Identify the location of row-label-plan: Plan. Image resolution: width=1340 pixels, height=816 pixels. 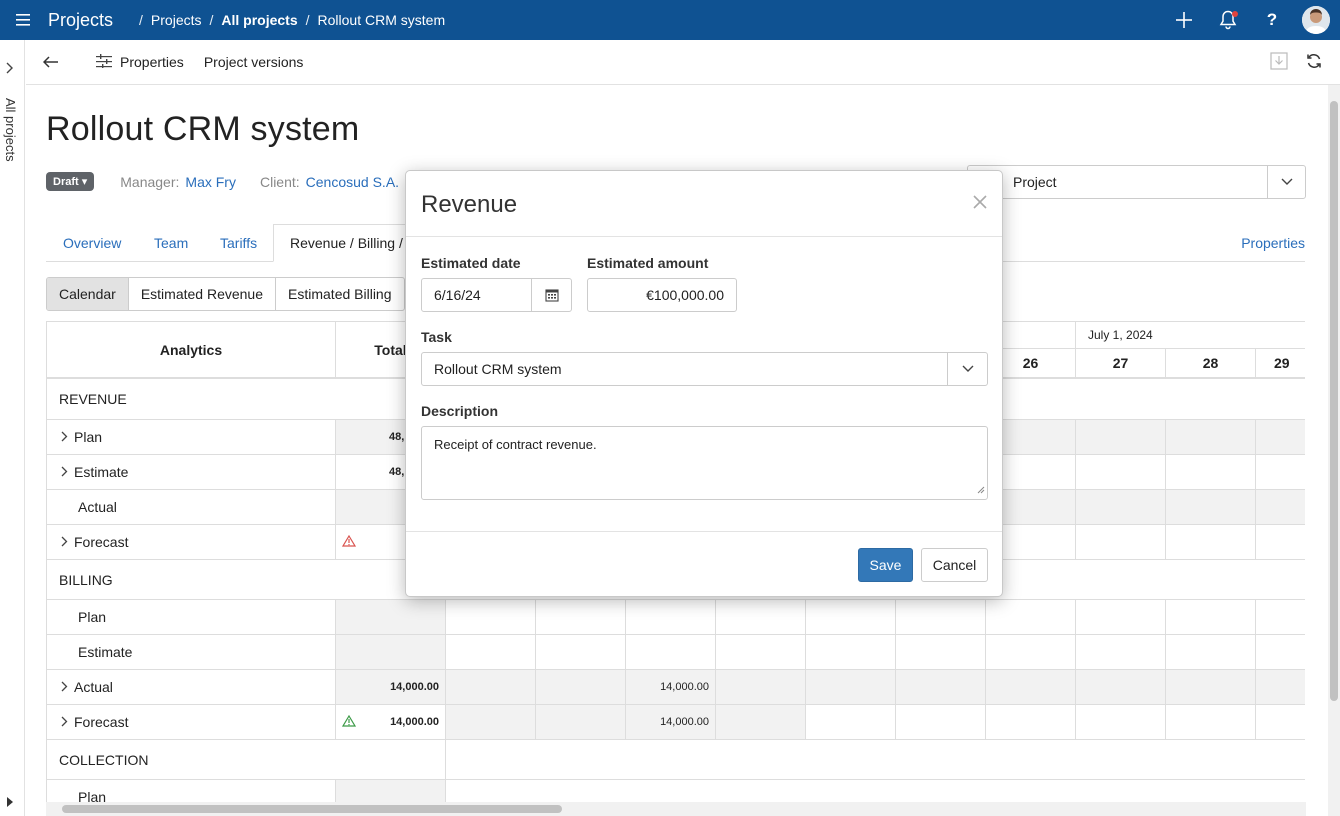
(191, 437).